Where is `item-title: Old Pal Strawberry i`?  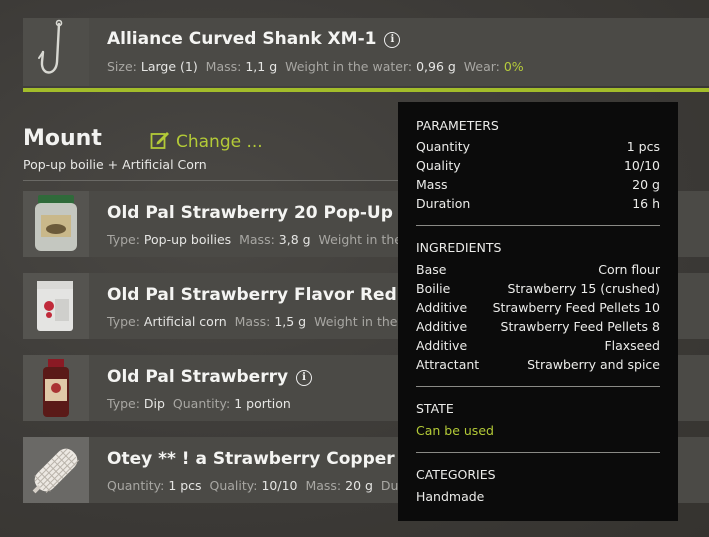 item-title: Old Pal Strawberry i is located at coordinates (210, 377).